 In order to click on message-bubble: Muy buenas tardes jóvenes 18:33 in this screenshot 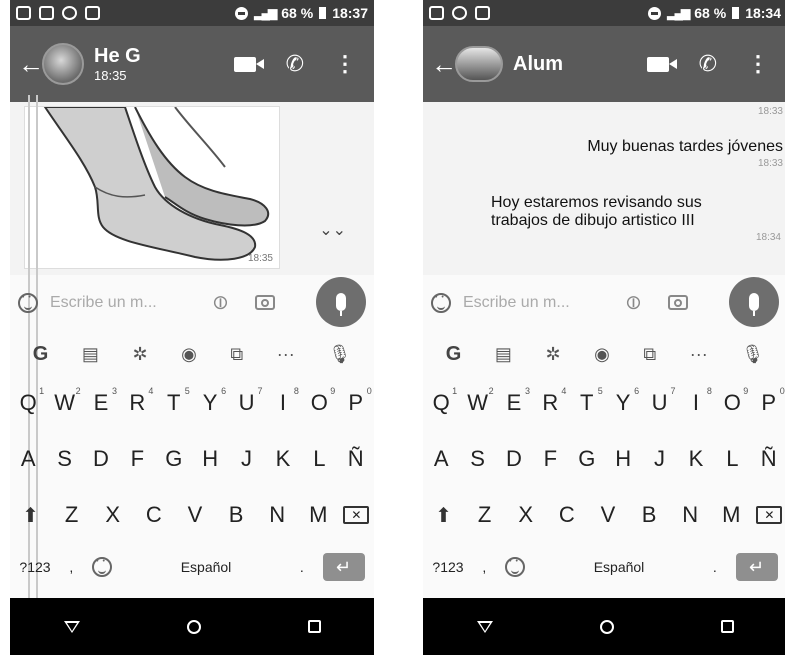, I will do `click(685, 153)`.